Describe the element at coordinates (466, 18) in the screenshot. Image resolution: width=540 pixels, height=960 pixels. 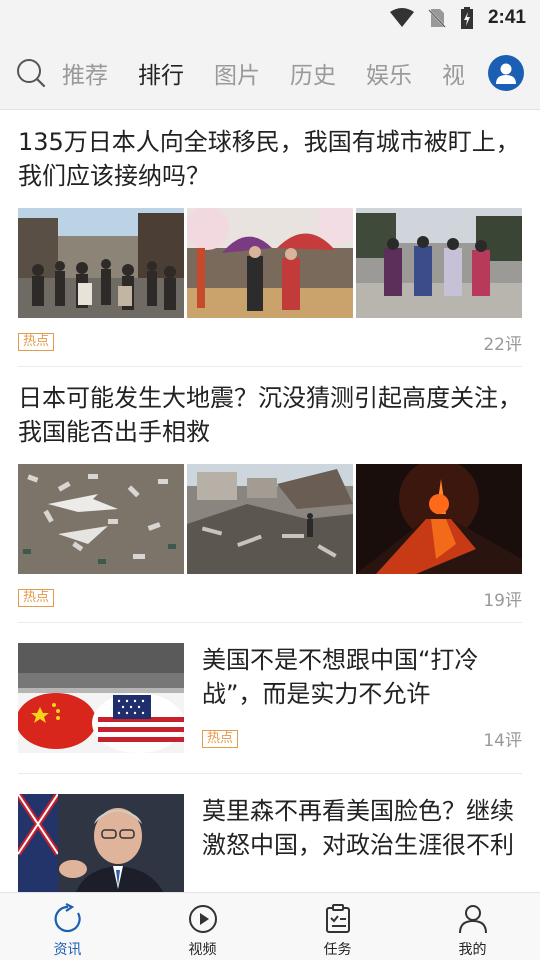
I see `battery-icon` at that location.